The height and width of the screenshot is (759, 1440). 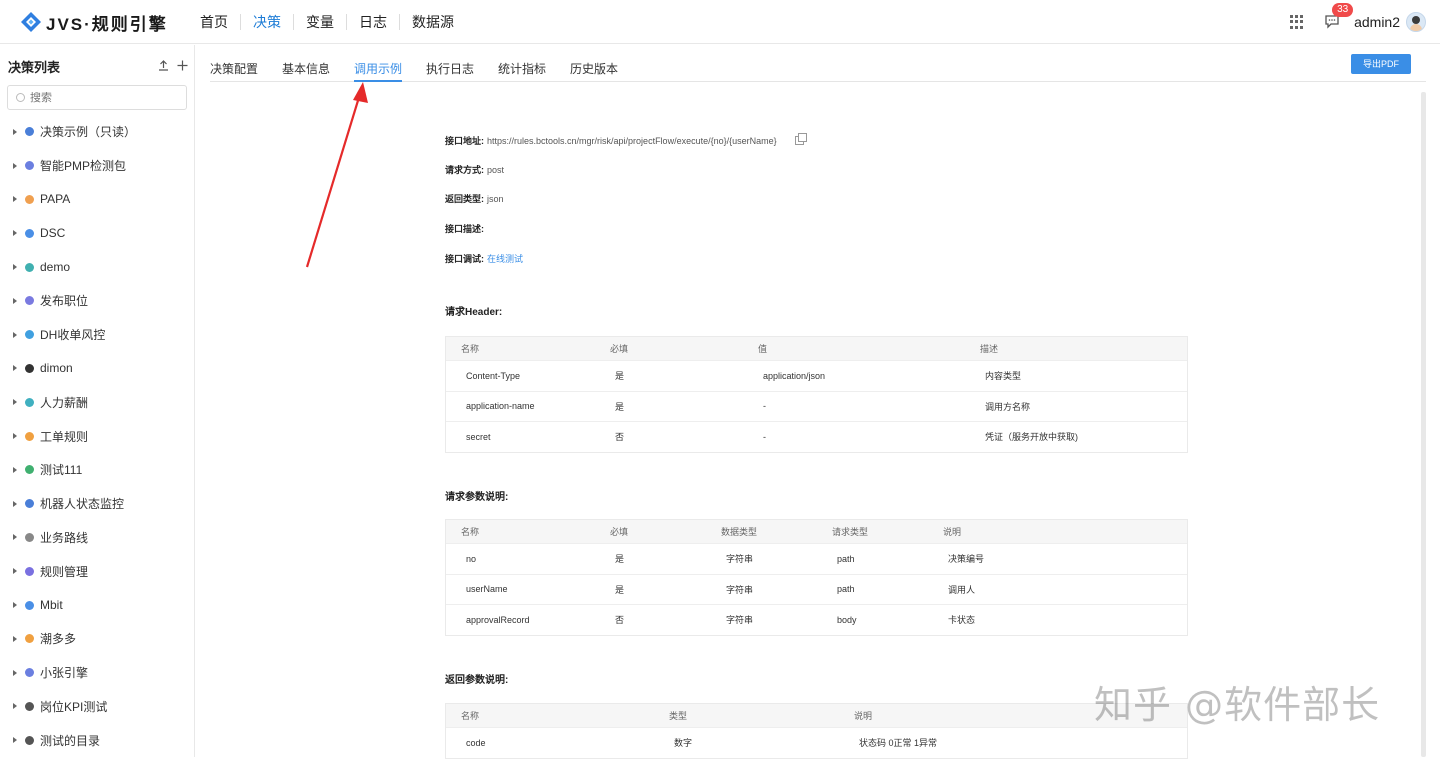 What do you see at coordinates (234, 71) in the screenshot?
I see `tab-decision-config: 决策配置` at bounding box center [234, 71].